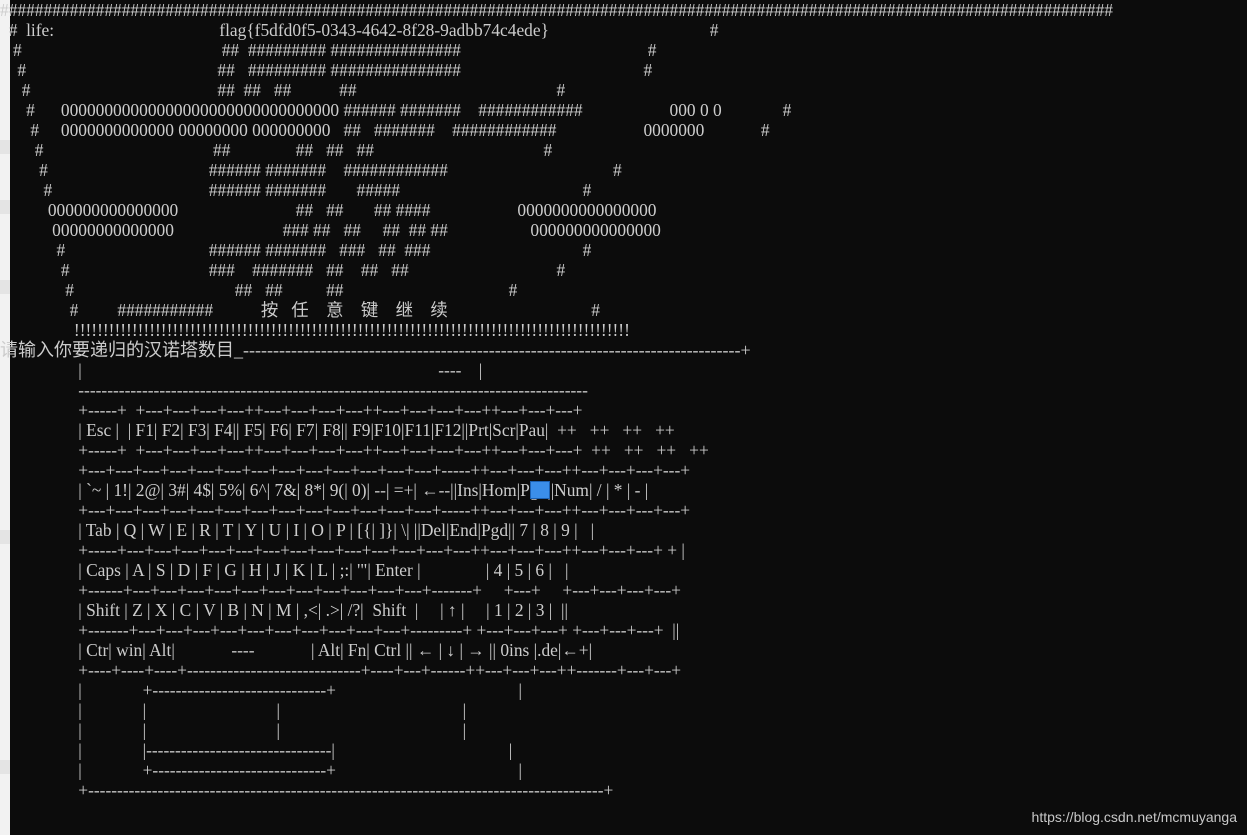 This screenshot has height=835, width=1247. What do you see at coordinates (296, 190) in the screenshot?
I see `console-line: # ###### ####### ##### #` at bounding box center [296, 190].